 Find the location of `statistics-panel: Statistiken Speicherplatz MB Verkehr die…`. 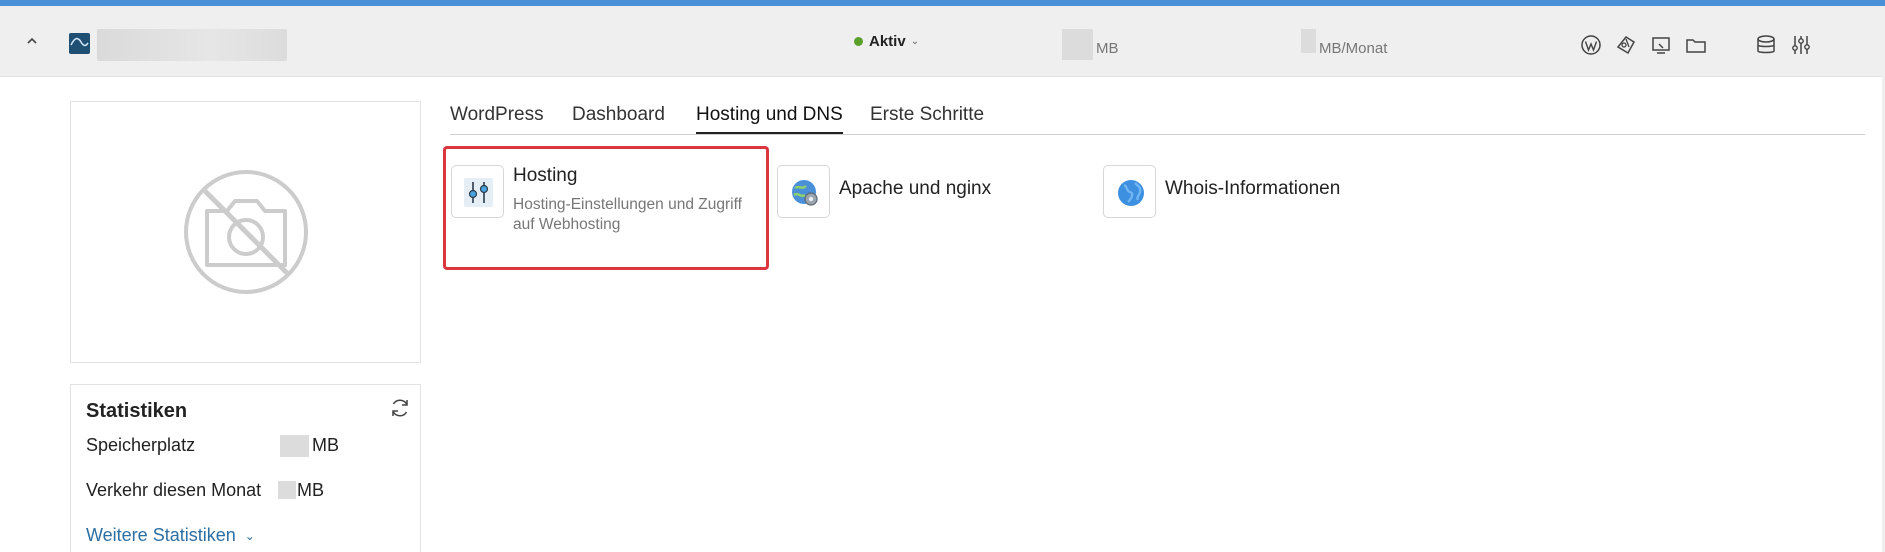

statistics-panel: Statistiken Speicherplatz MB Verkehr die… is located at coordinates (245, 468).